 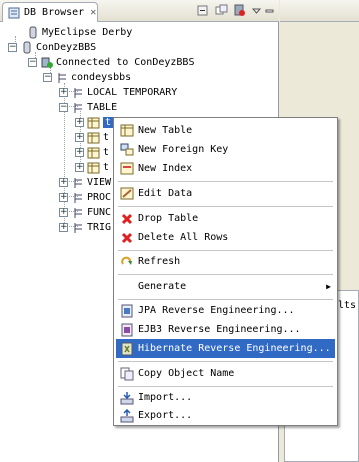 What do you see at coordinates (127, 262) in the screenshot?
I see `refresh-icon` at bounding box center [127, 262].